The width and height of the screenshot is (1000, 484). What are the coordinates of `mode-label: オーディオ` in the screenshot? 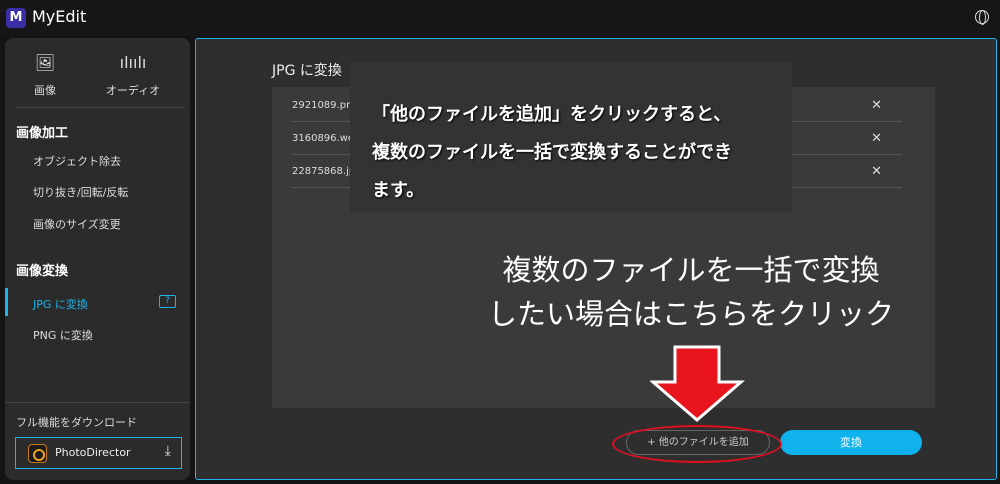 It's located at (133, 90).